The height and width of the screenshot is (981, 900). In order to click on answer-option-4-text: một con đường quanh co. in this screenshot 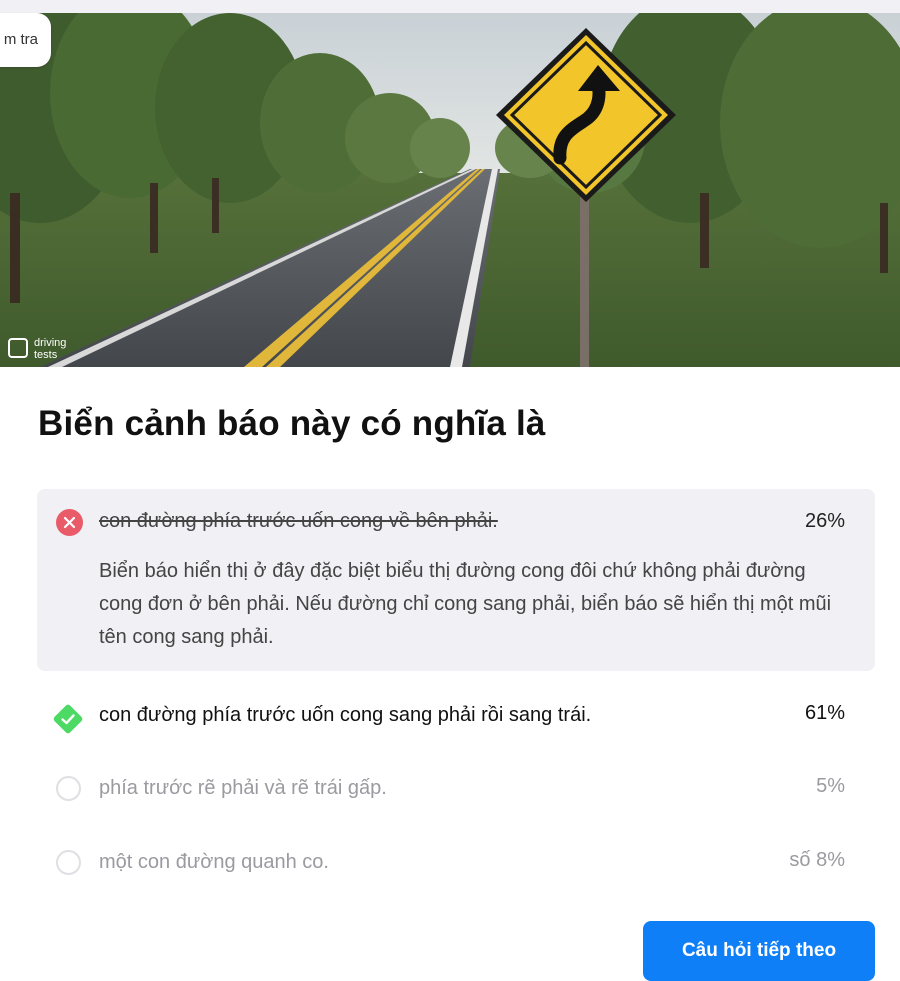, I will do `click(214, 862)`.